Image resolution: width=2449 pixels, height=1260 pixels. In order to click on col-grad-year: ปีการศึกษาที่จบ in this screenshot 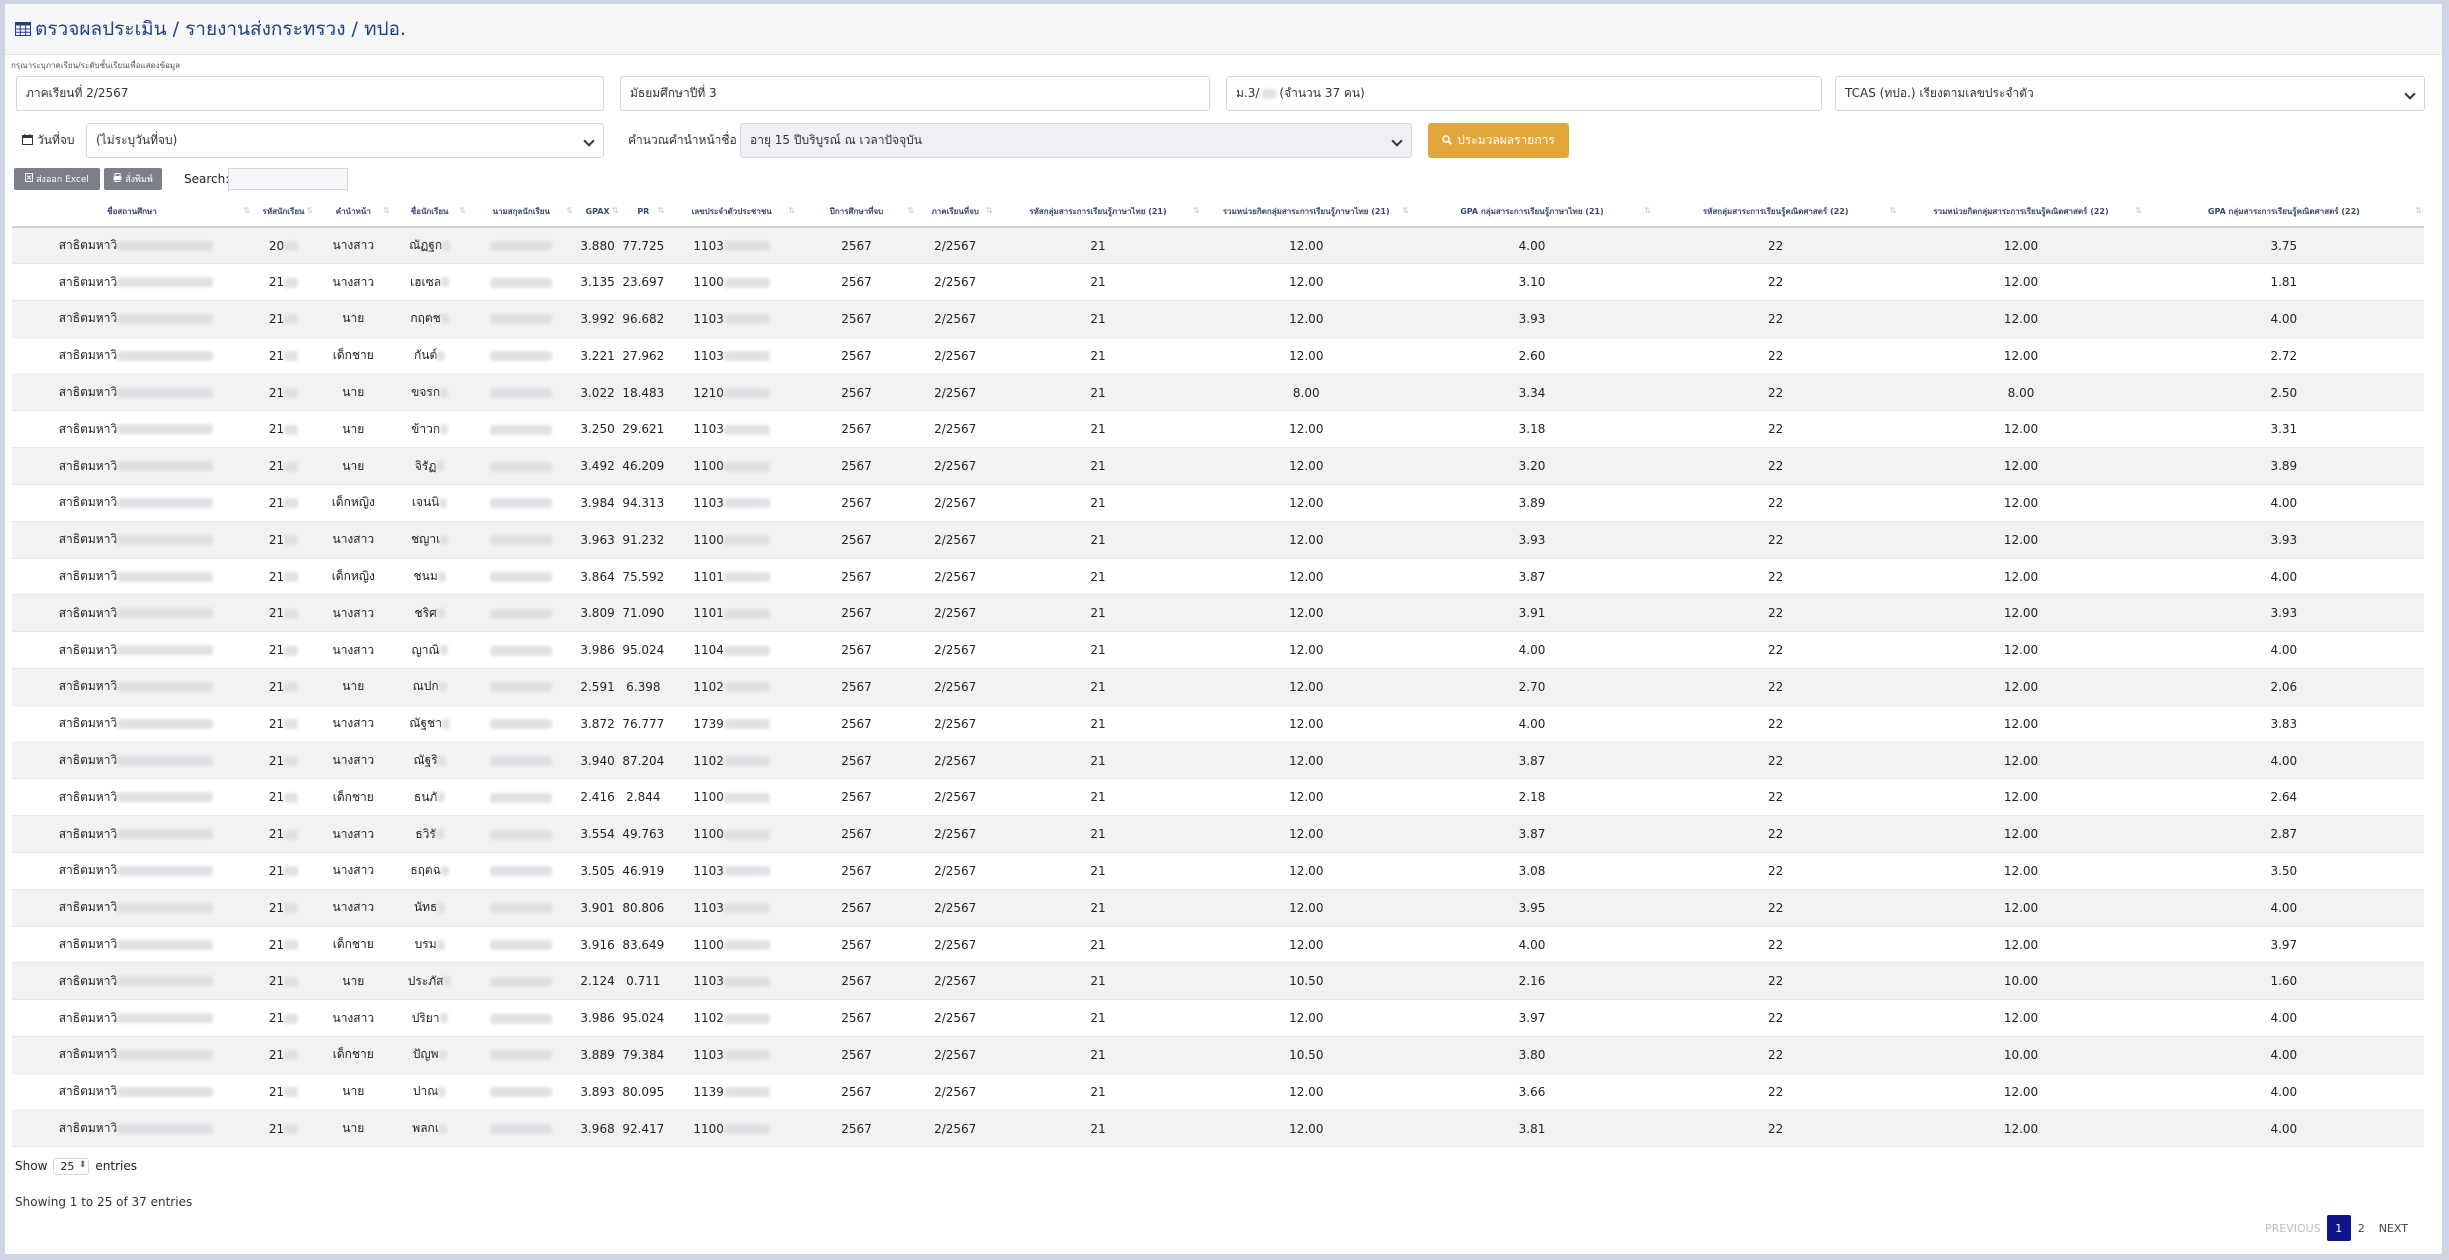, I will do `click(856, 212)`.